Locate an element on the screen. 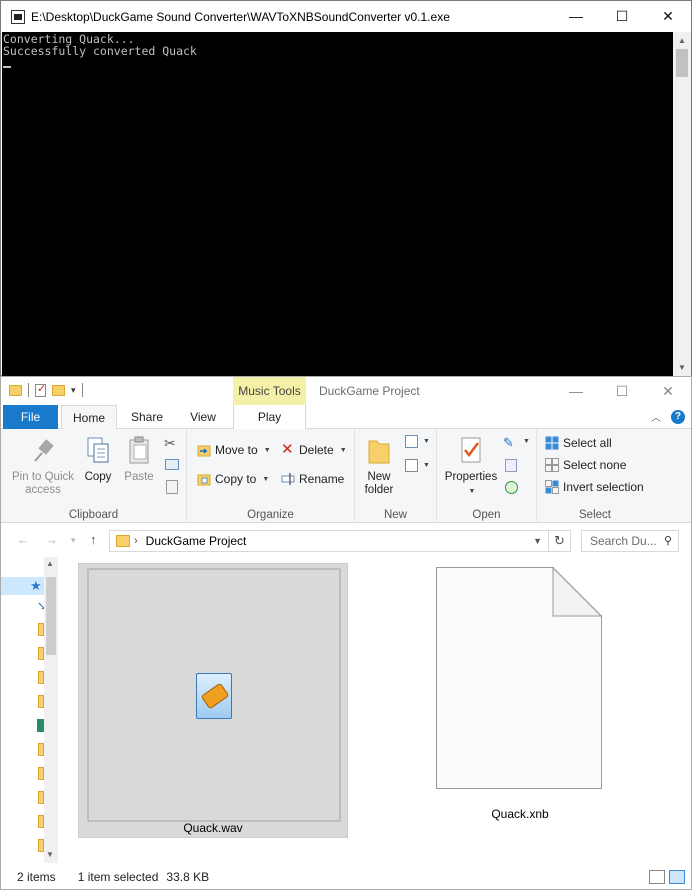  explorer-minimize-button: — is located at coordinates (576, 391).